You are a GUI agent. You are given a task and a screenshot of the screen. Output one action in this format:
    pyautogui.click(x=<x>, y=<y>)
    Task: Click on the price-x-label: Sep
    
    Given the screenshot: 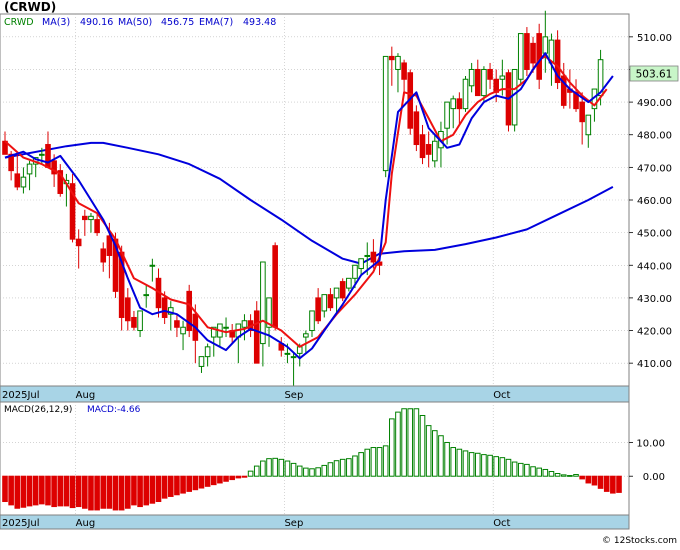 What is the action you would take?
    pyautogui.click(x=293, y=395)
    